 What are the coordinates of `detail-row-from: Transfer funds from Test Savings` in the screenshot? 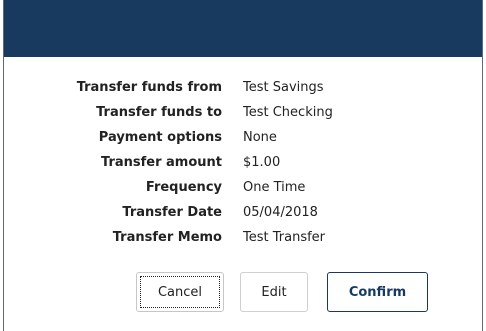 It's located at (243, 88).